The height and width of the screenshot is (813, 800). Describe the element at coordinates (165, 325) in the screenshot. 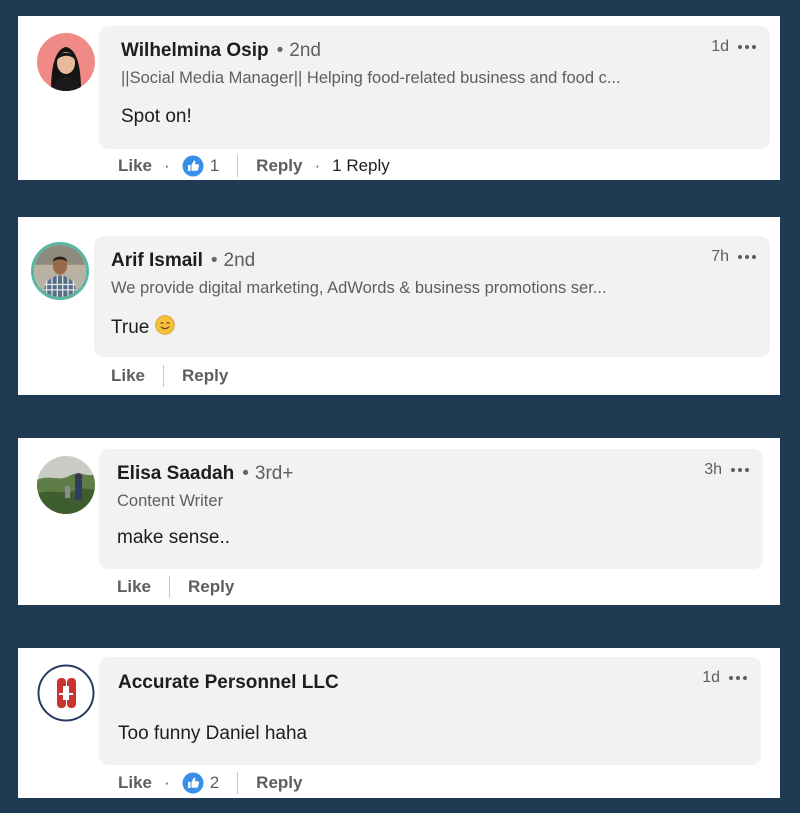

I see `smiling-face-emoji` at that location.